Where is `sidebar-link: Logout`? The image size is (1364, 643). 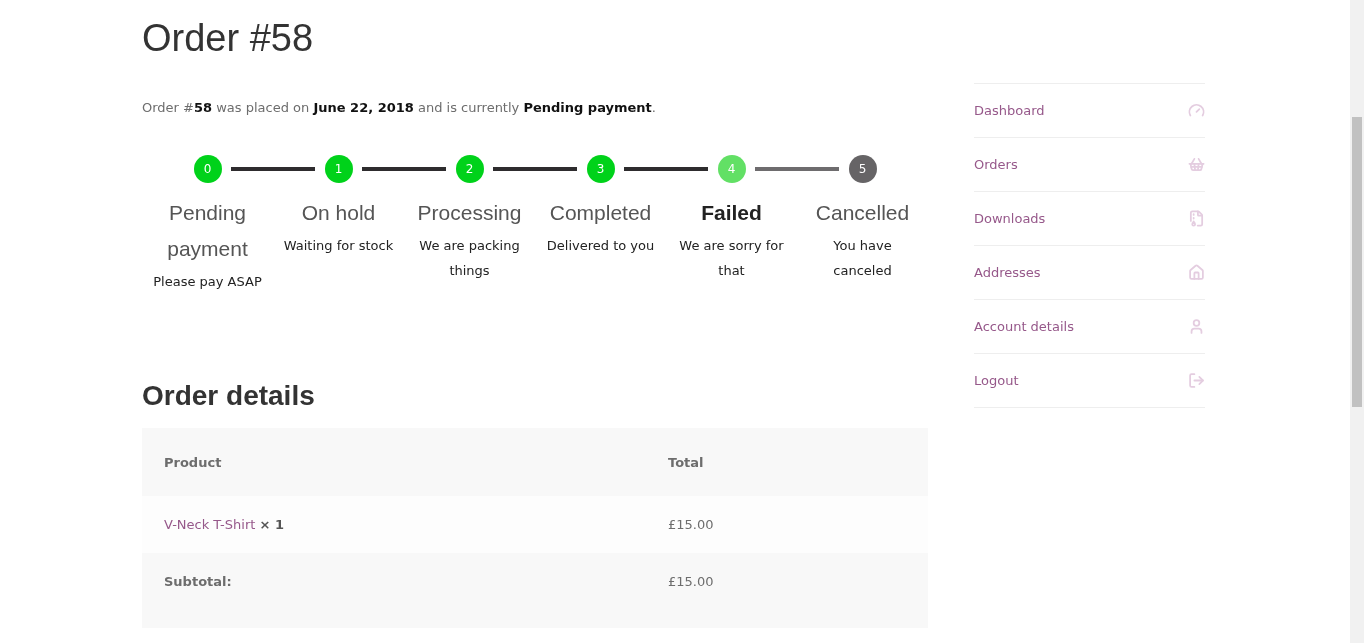
sidebar-link: Logout is located at coordinates (1089, 381).